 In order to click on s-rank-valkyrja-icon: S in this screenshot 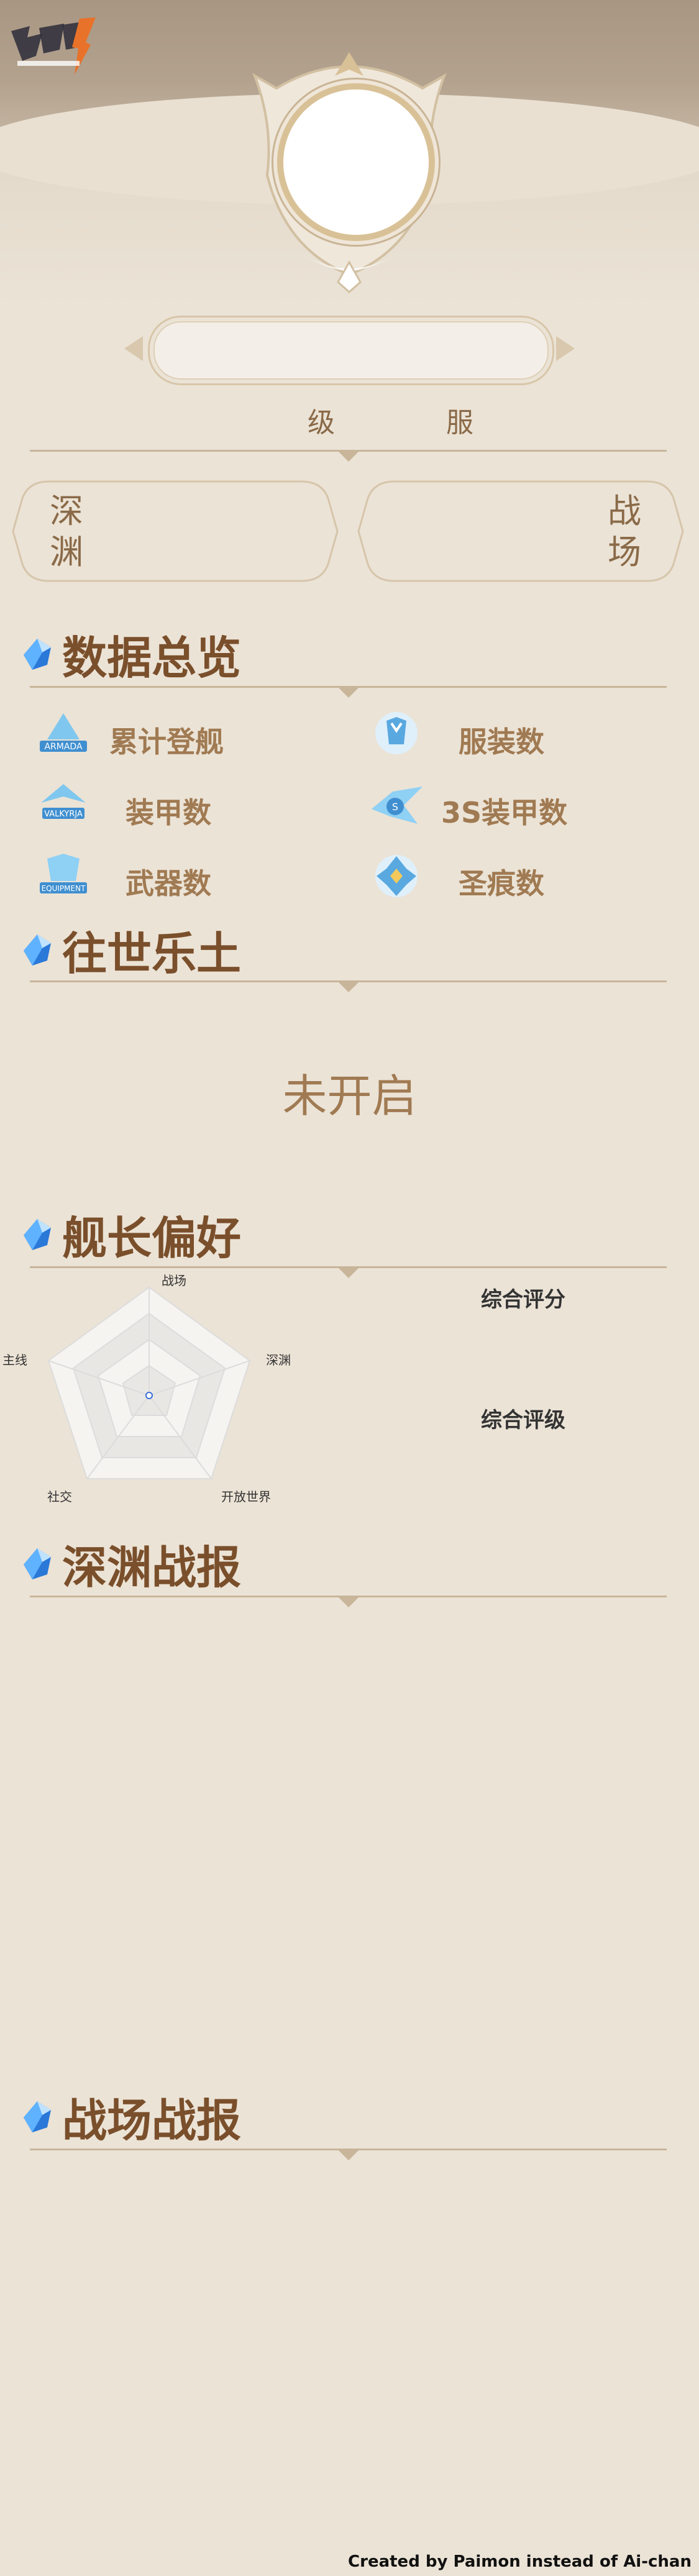, I will do `click(397, 805)`.